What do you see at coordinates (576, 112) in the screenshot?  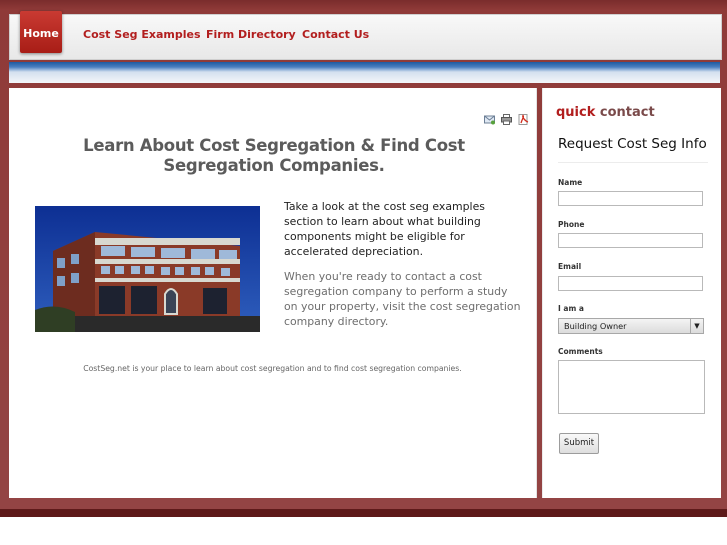 I see `quick-word: quick` at bounding box center [576, 112].